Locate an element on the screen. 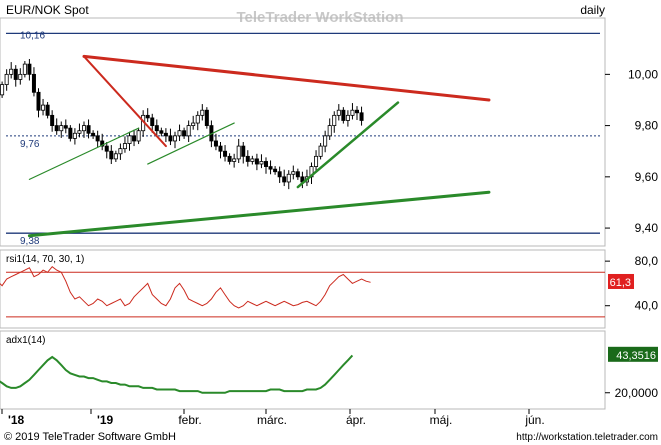 The image size is (661, 445). x-axis: '18 '19 febr. márc. ápr. máj. jún. is located at coordinates (273, 418).